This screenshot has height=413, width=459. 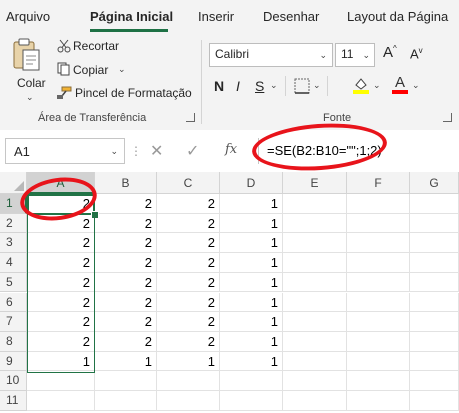 I want to click on cell-f10, so click(x=378, y=381).